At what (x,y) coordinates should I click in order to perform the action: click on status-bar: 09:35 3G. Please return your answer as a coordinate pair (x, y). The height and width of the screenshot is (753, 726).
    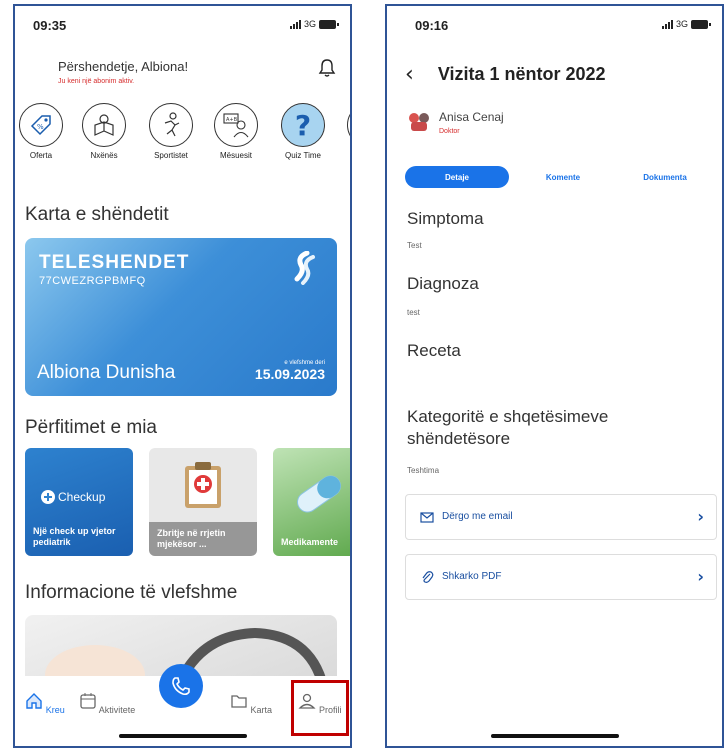
    Looking at the image, I should click on (182, 26).